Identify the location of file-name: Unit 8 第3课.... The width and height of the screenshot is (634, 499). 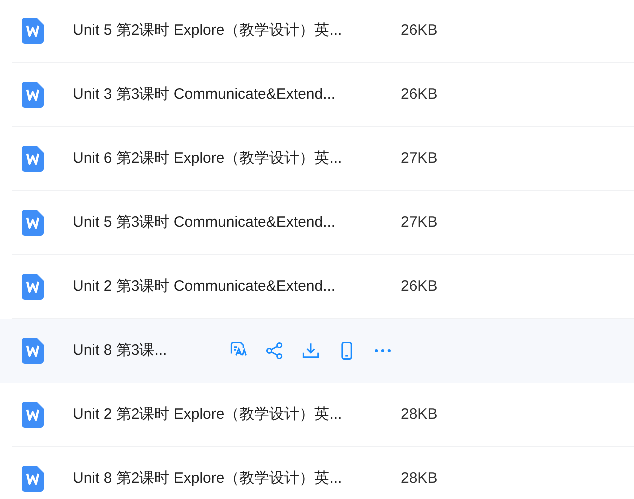
(120, 350).